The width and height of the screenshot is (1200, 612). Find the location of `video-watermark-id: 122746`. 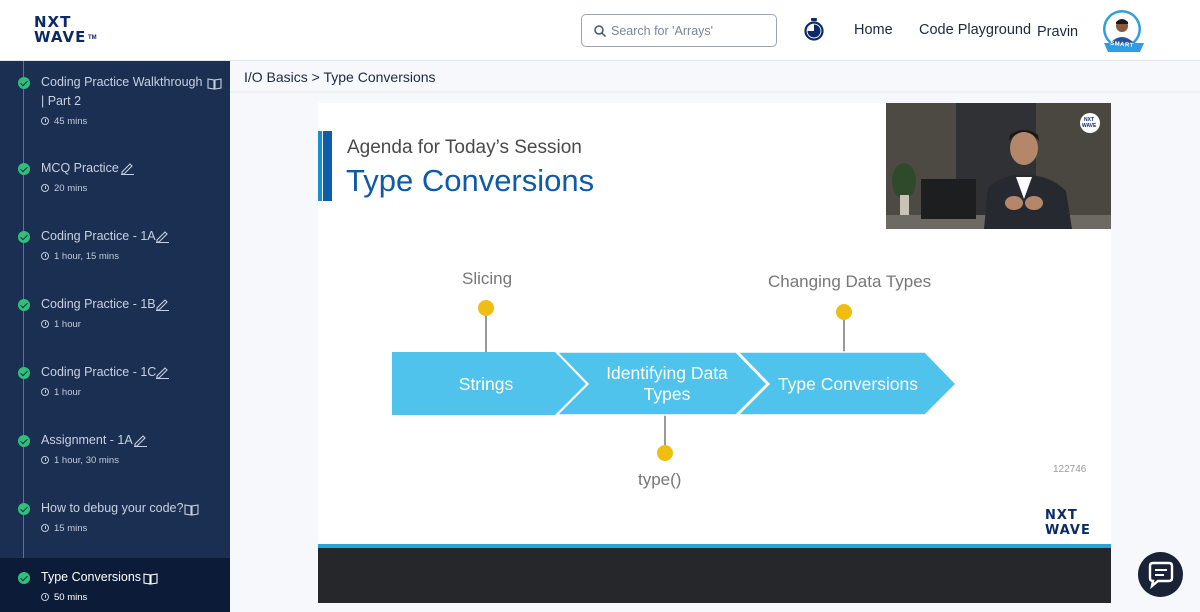

video-watermark-id: 122746 is located at coordinates (1070, 469).